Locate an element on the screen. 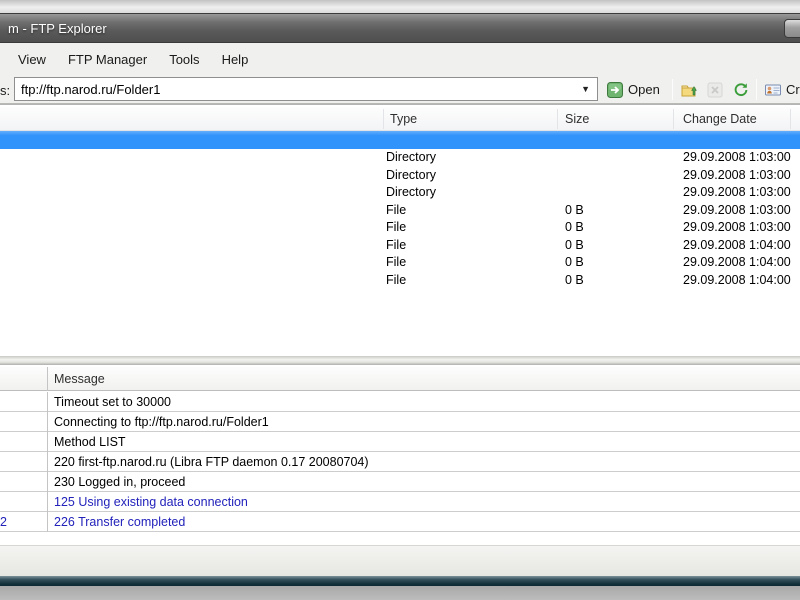  log-cell-message: Connecting to ftp://ftp.narod.ru/Folder1 is located at coordinates (161, 422).